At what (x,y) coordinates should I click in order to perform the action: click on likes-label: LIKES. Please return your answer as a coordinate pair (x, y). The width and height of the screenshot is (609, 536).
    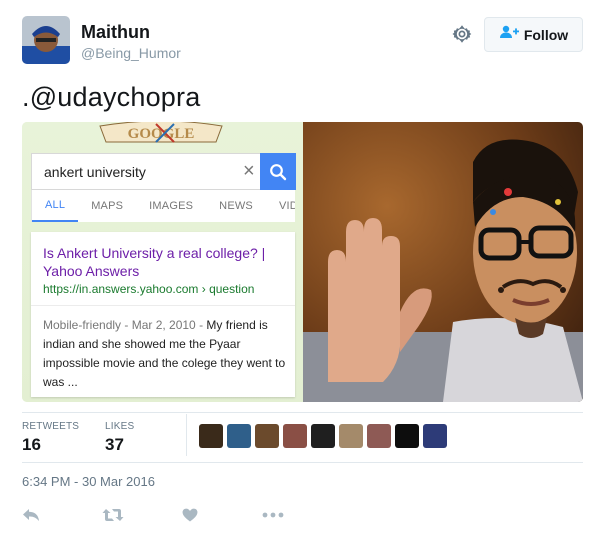
    Looking at the image, I should click on (119, 426).